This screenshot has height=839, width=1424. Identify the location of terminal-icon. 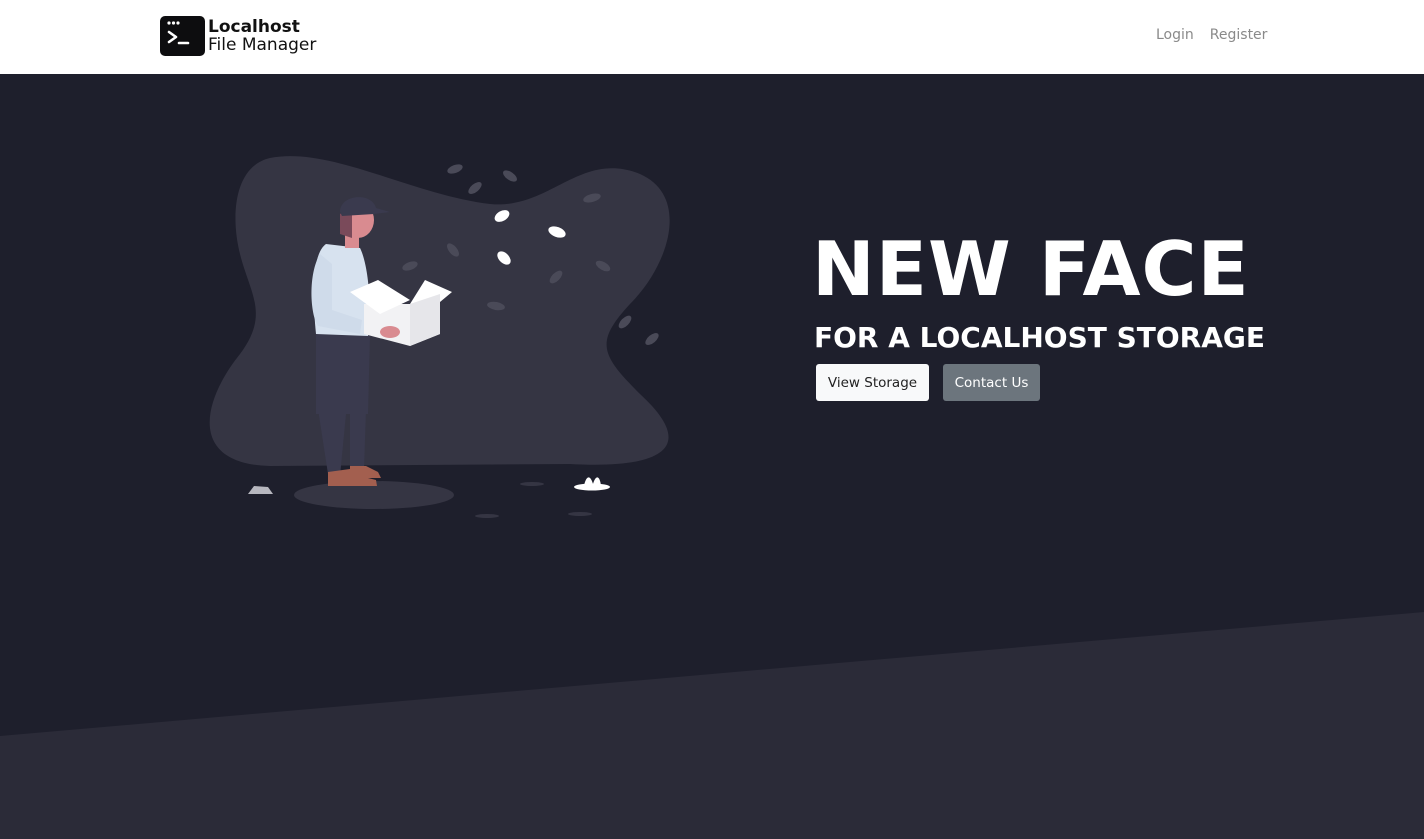
(182, 36).